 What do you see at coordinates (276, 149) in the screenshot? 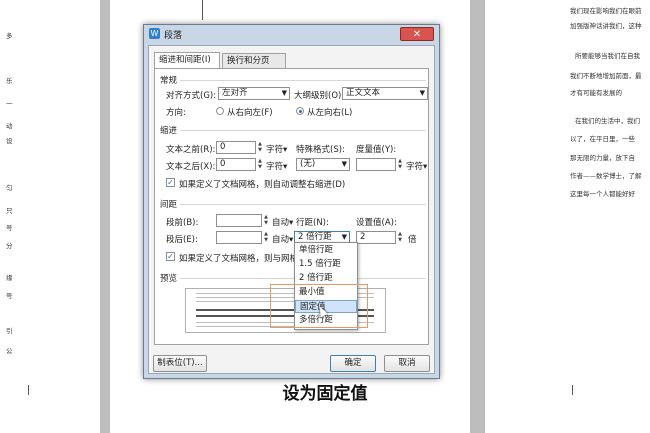
I see `indent-before-unit: 字符▾` at bounding box center [276, 149].